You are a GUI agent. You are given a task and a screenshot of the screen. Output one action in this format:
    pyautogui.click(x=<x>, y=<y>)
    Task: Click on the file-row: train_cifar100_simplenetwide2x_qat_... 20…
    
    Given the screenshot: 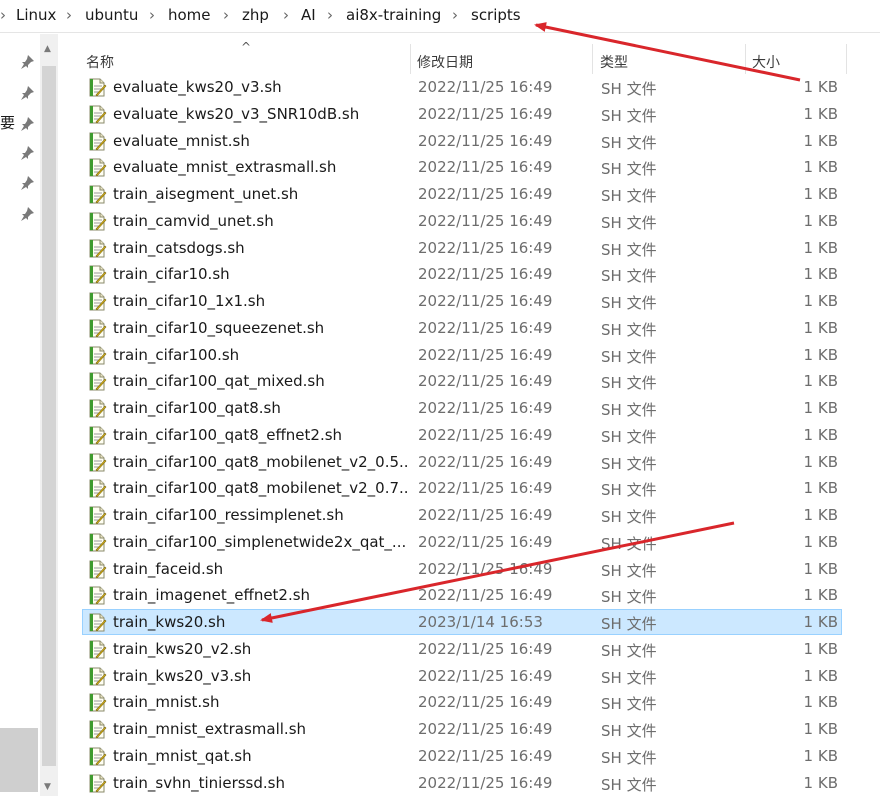 What is the action you would take?
    pyautogui.click(x=462, y=542)
    